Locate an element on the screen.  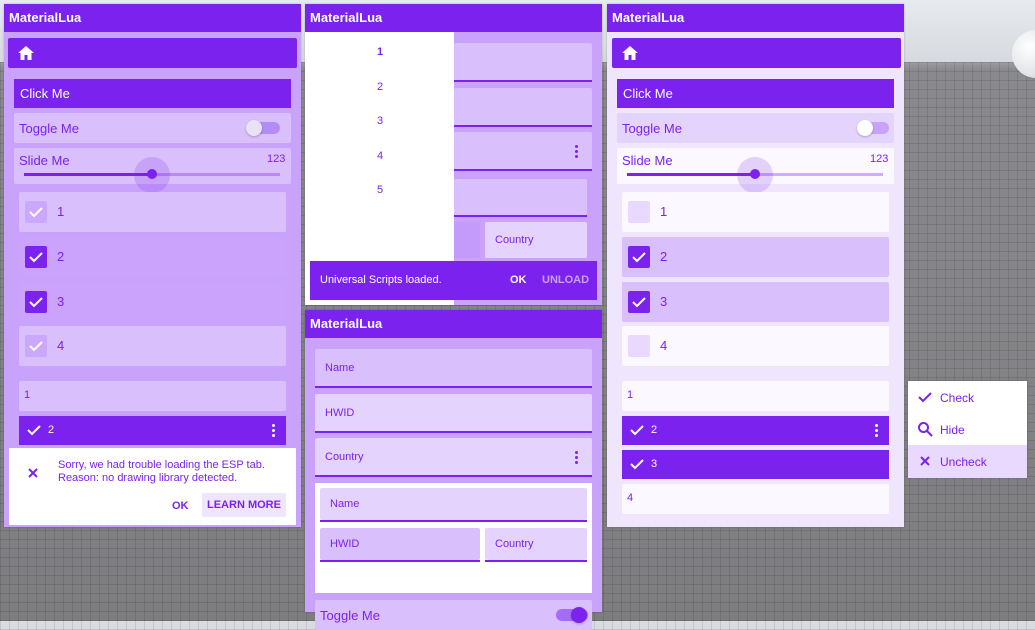
grid-name-field: Name is located at coordinates (453, 504).